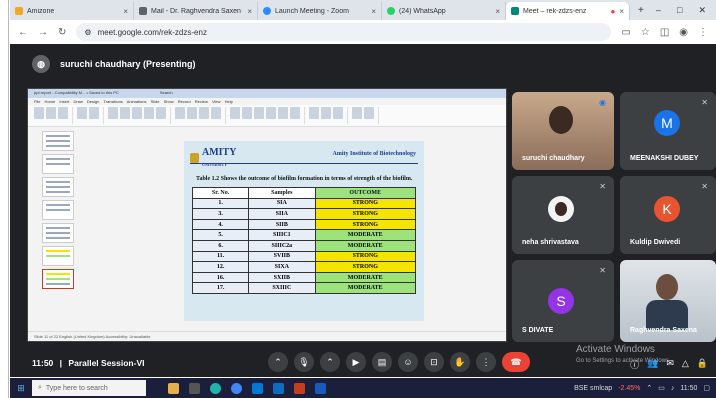 This screenshot has width=716, height=398. What do you see at coordinates (72, 11) in the screenshot?
I see `tab-amizone: Amizone ×` at bounding box center [72, 11].